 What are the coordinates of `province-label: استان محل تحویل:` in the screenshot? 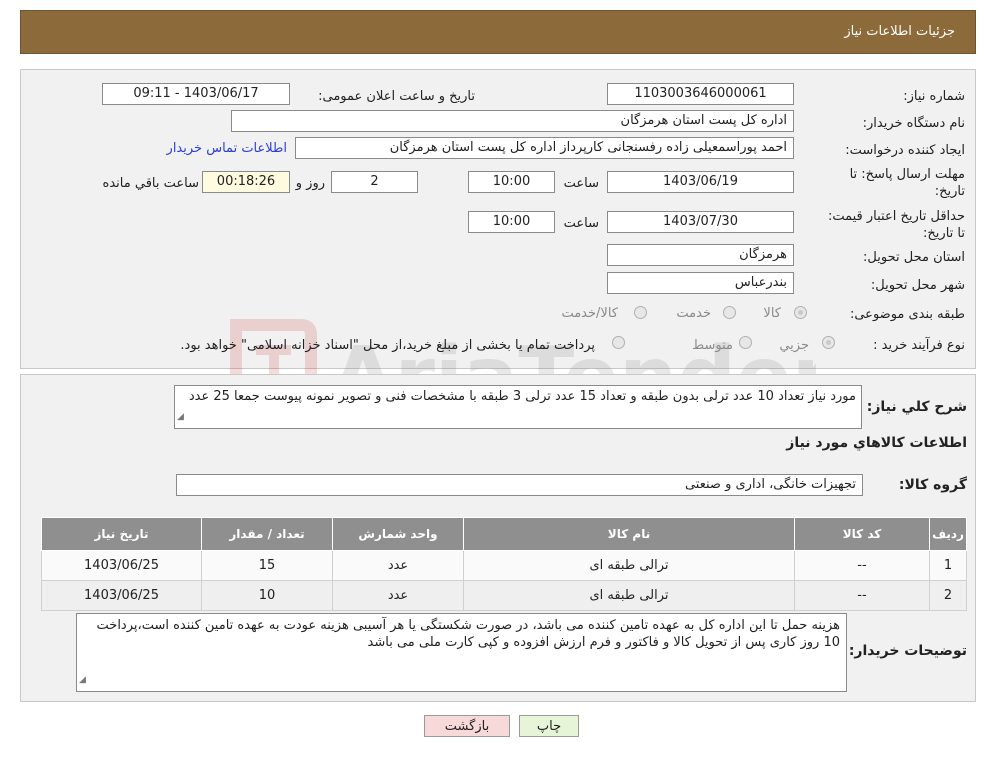 It's located at (914, 257).